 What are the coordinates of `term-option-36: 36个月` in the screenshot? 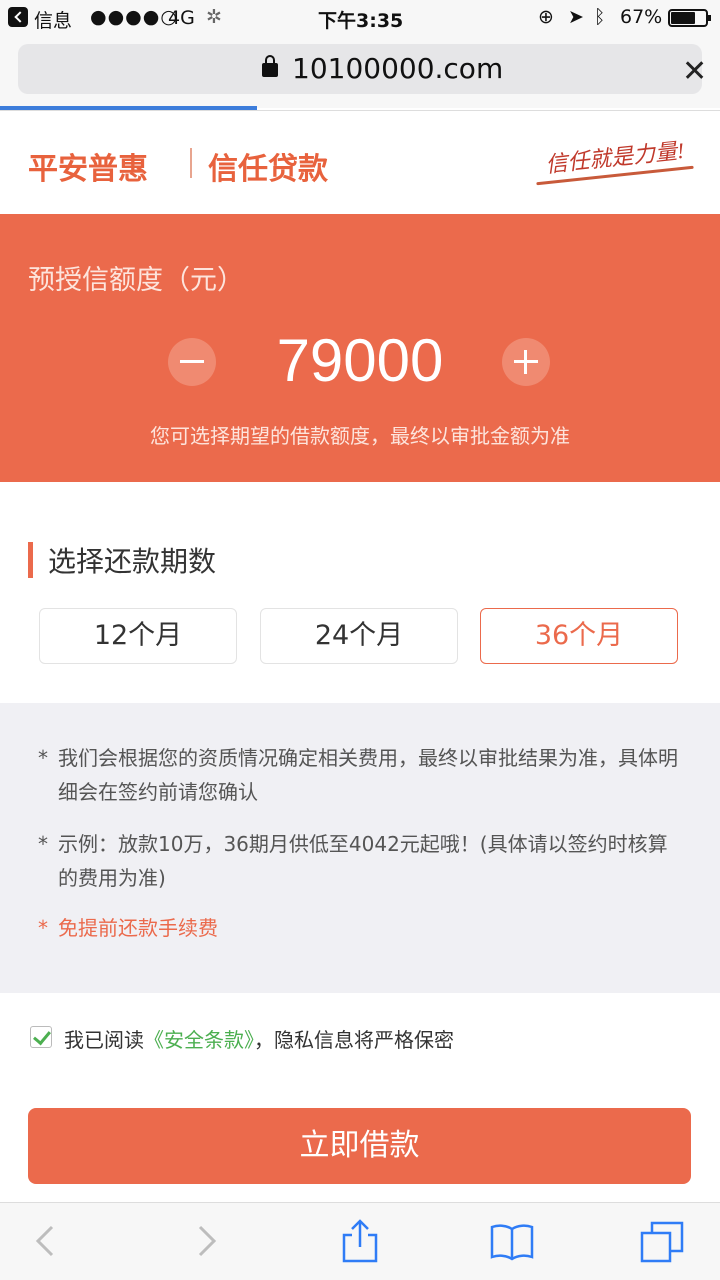 It's located at (579, 636).